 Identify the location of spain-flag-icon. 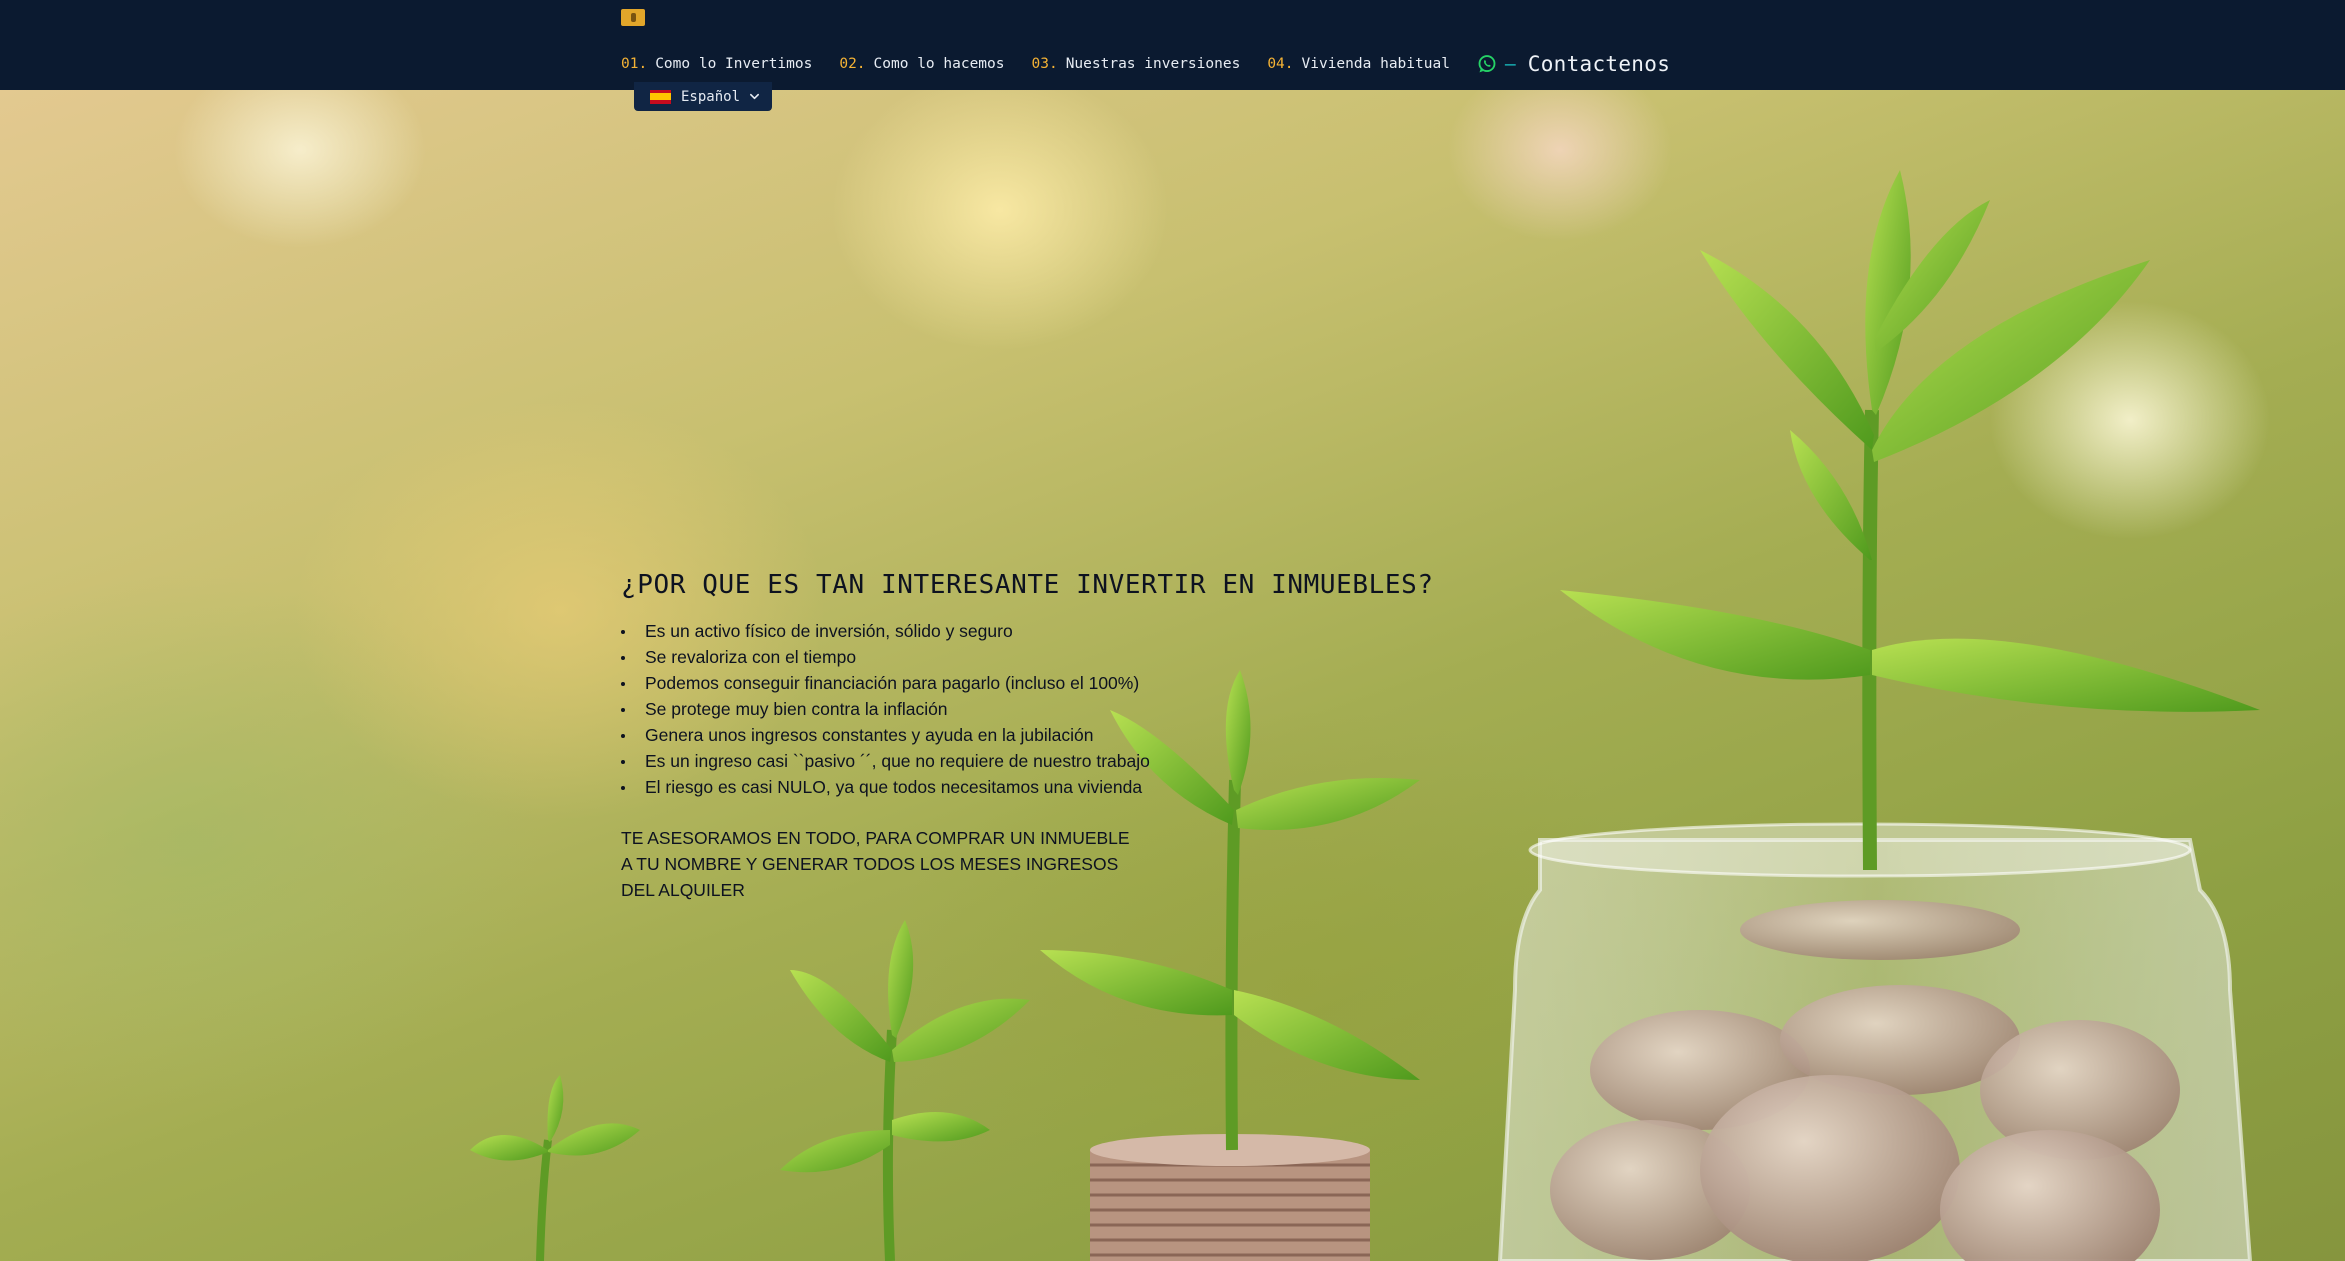
(660, 96).